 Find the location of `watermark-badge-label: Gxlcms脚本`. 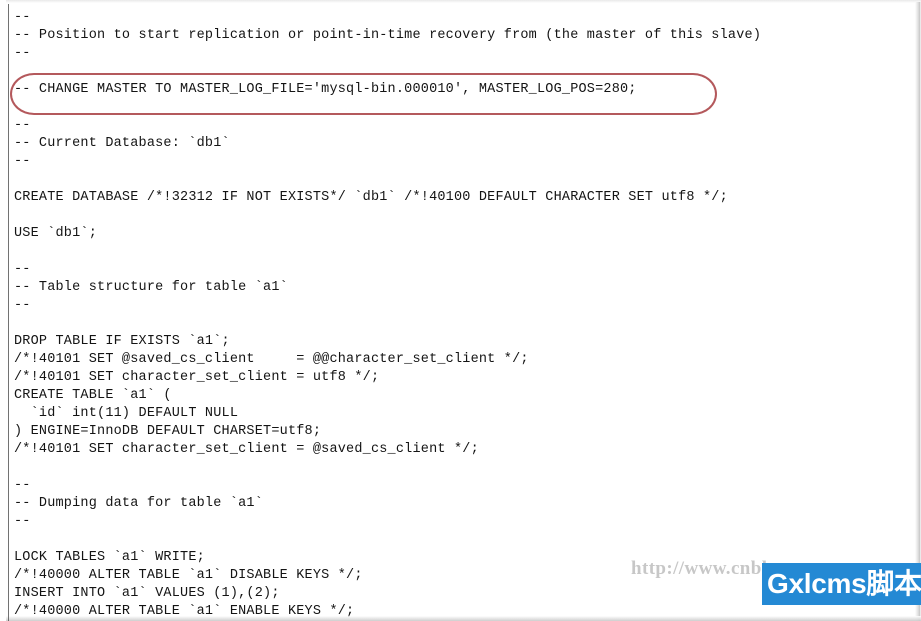

watermark-badge-label: Gxlcms脚本 is located at coordinates (844, 583).